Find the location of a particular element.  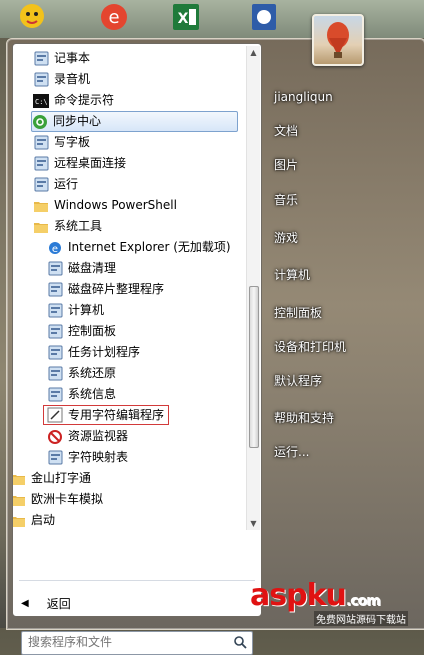

cmd-icon: C:\ is located at coordinates (41, 101).